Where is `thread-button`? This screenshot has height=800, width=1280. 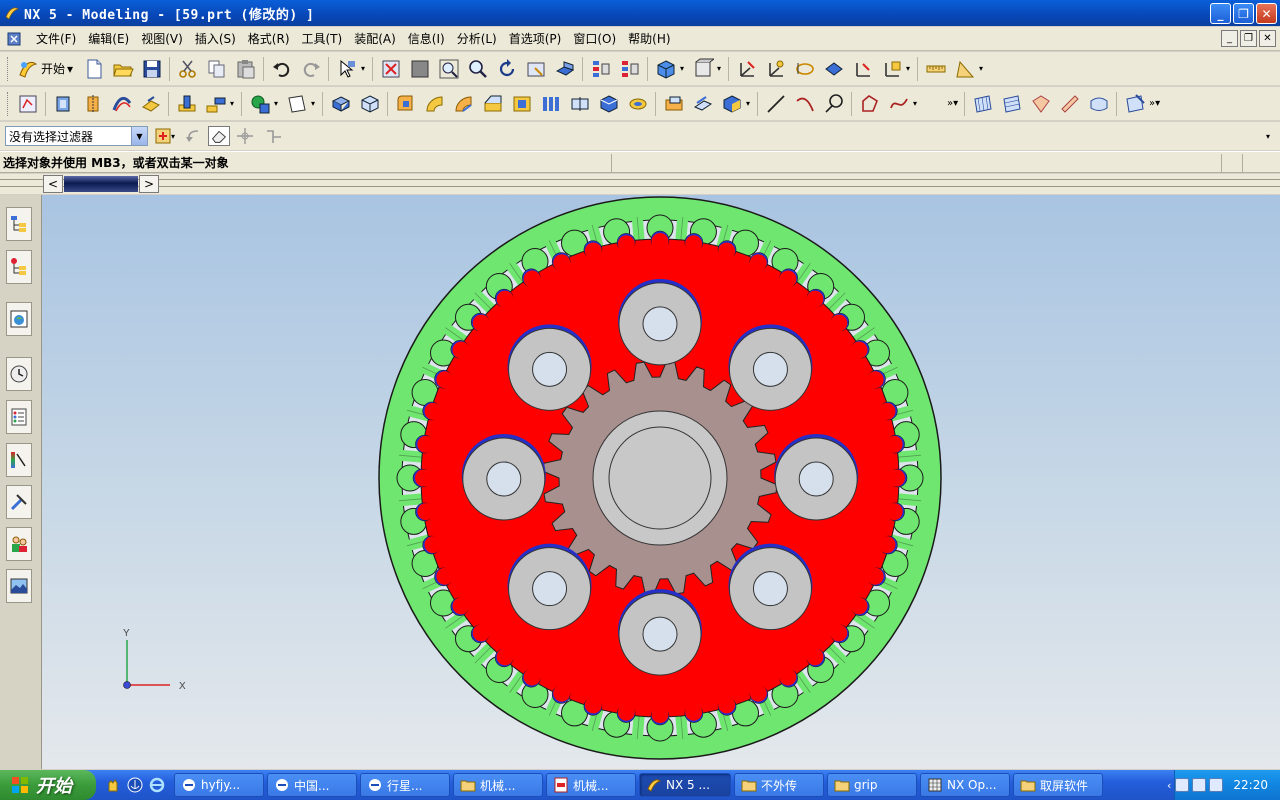
thread-button is located at coordinates (492, 104).